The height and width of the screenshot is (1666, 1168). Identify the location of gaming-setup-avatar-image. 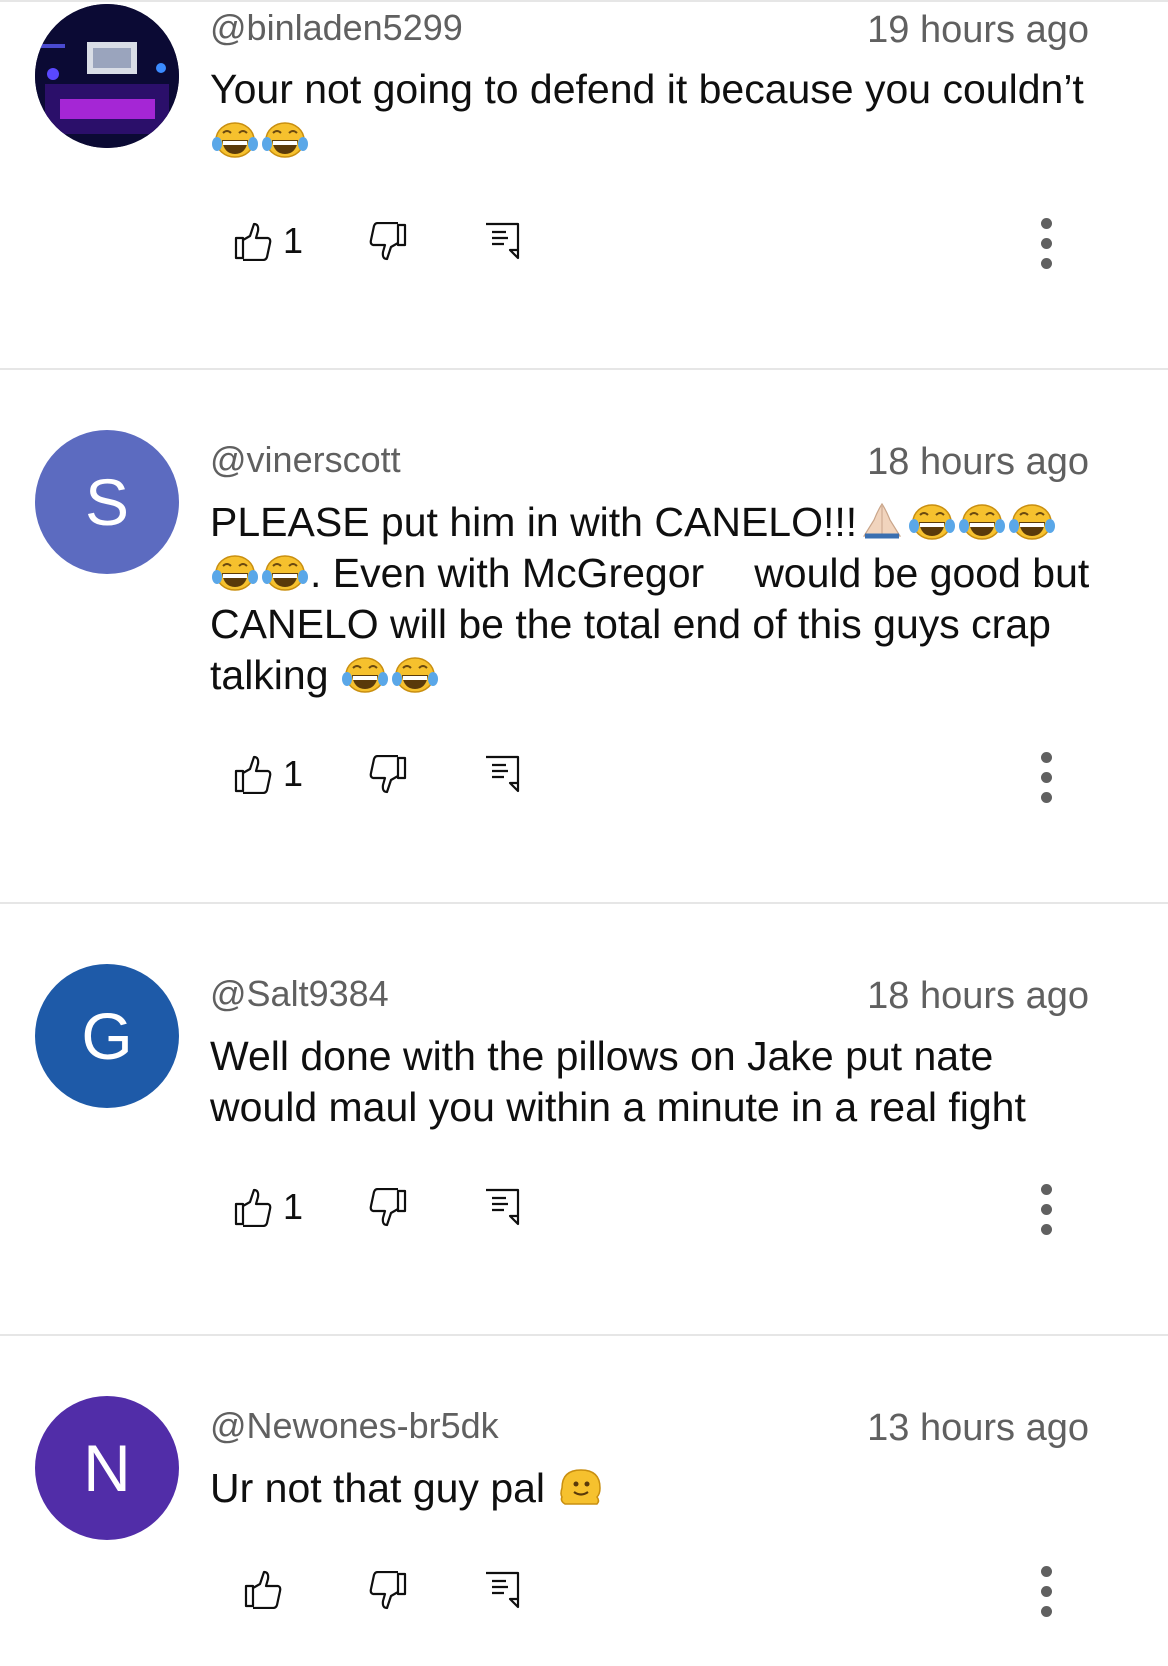
(107, 76).